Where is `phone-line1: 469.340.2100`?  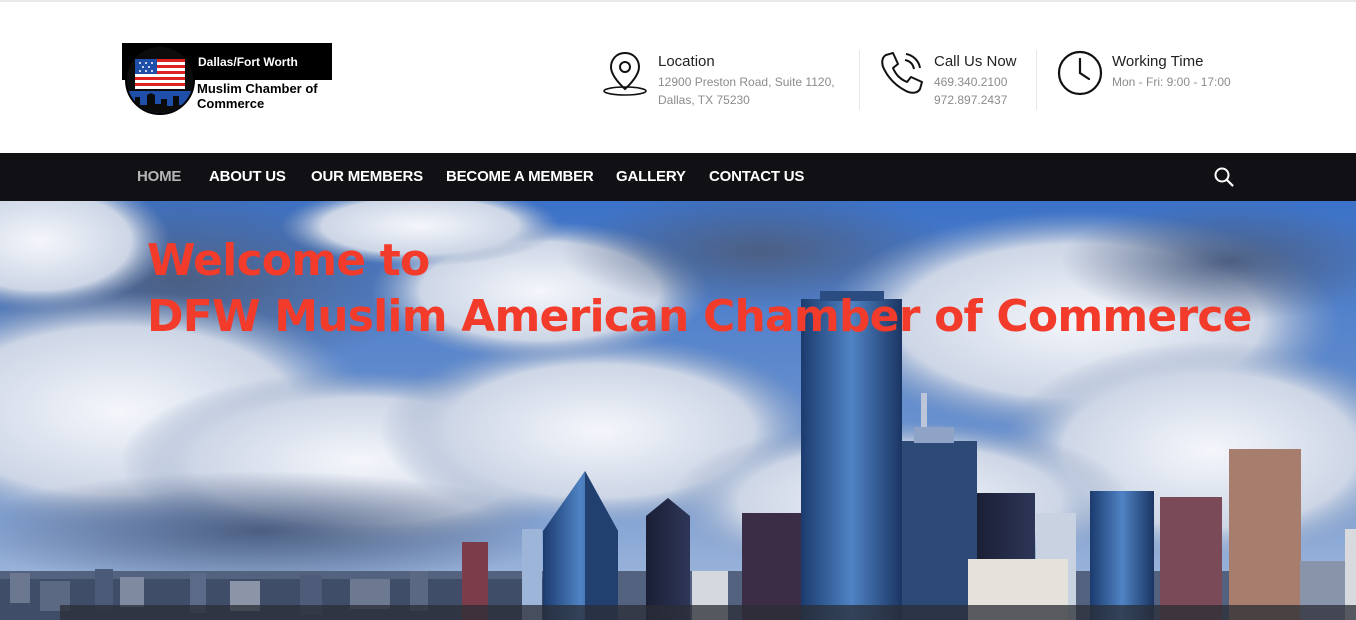
phone-line1: 469.340.2100 is located at coordinates (970, 82).